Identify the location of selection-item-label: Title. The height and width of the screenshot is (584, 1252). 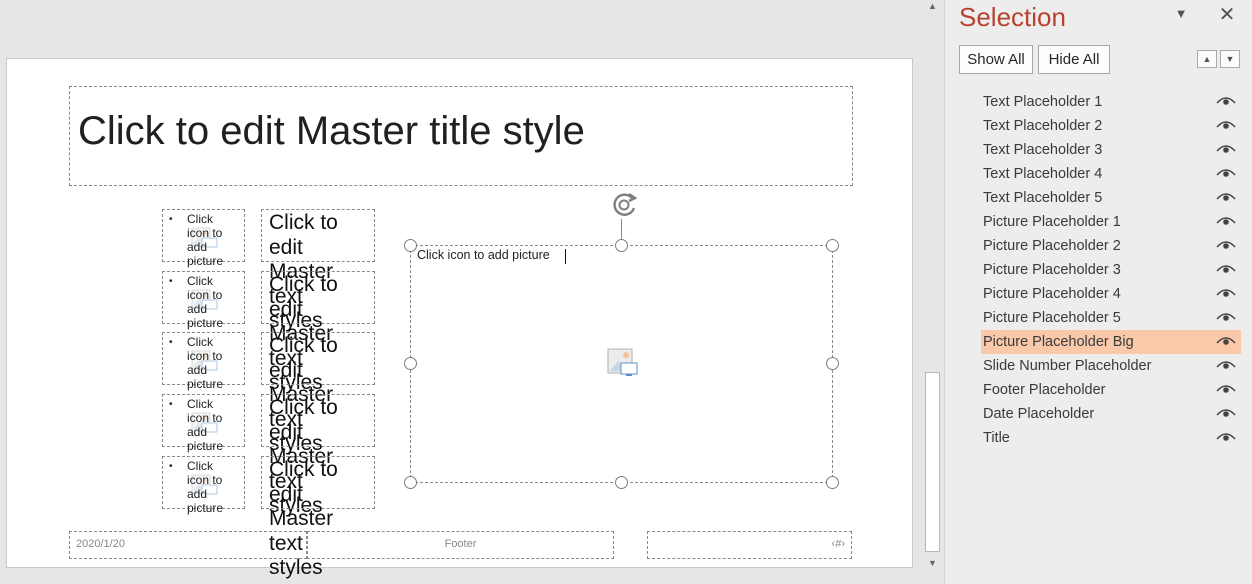
(996, 438).